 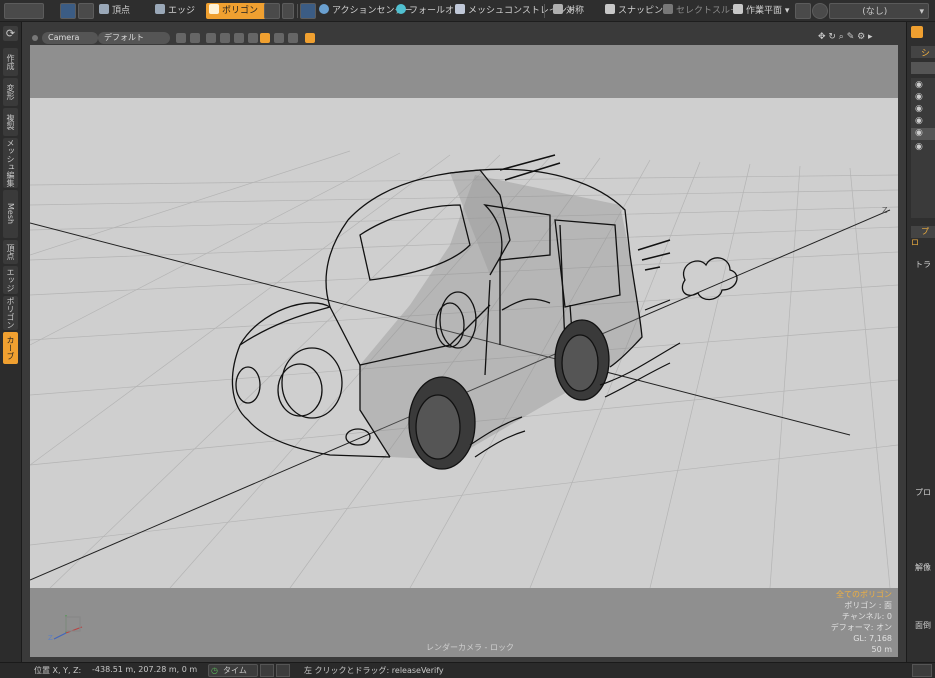 What do you see at coordinates (923, 264) in the screenshot?
I see `section-transform: トラ` at bounding box center [923, 264].